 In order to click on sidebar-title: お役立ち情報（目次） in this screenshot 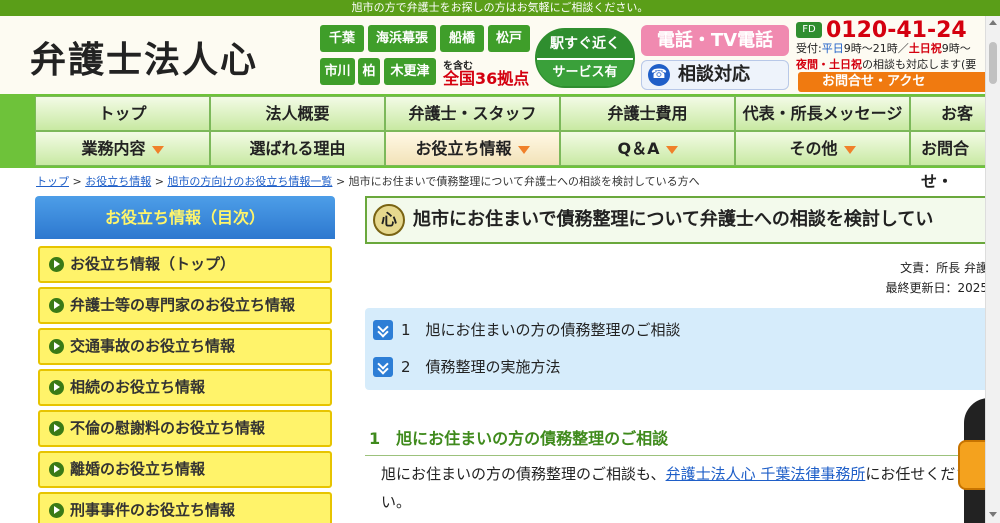, I will do `click(185, 217)`.